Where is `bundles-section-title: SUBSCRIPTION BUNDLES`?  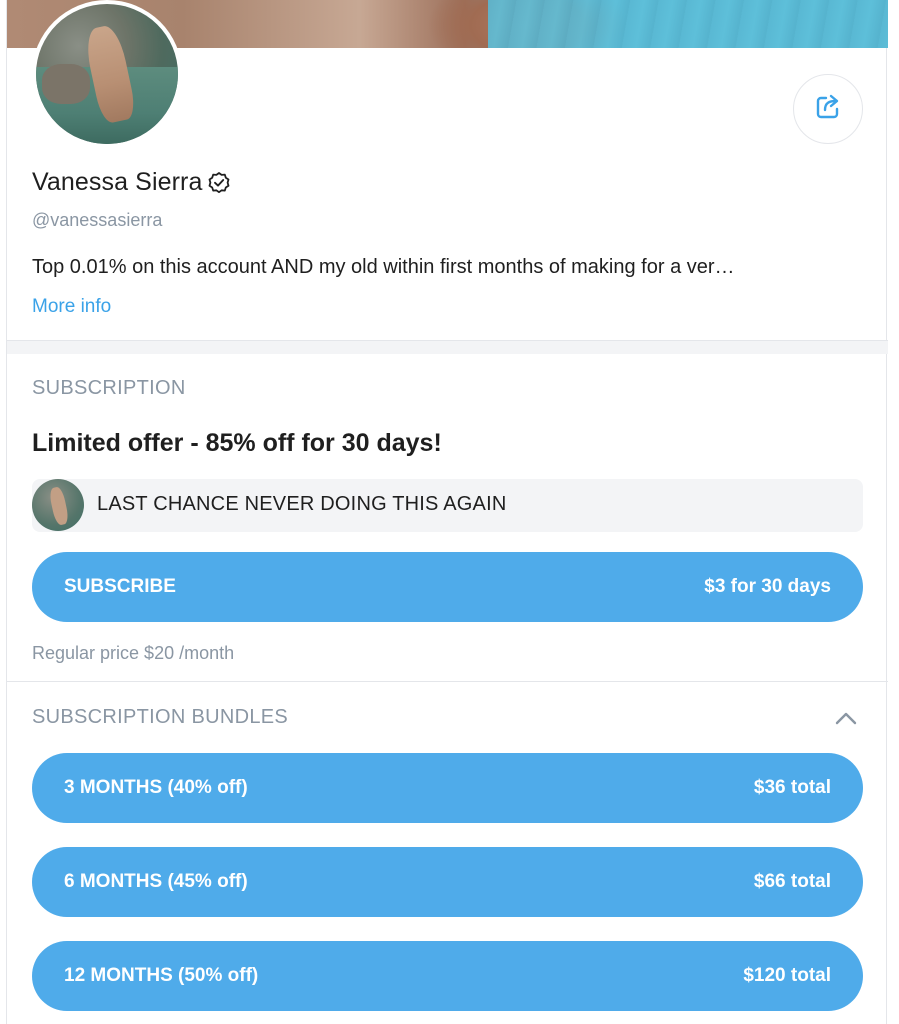
bundles-section-title: SUBSCRIPTION BUNDLES is located at coordinates (160, 717).